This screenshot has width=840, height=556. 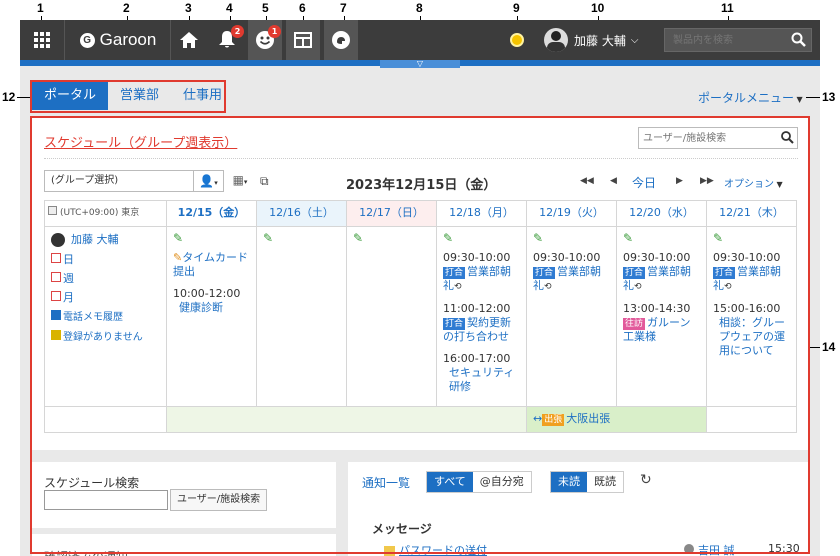 What do you see at coordinates (798, 41) in the screenshot?
I see `search-icon` at bounding box center [798, 41].